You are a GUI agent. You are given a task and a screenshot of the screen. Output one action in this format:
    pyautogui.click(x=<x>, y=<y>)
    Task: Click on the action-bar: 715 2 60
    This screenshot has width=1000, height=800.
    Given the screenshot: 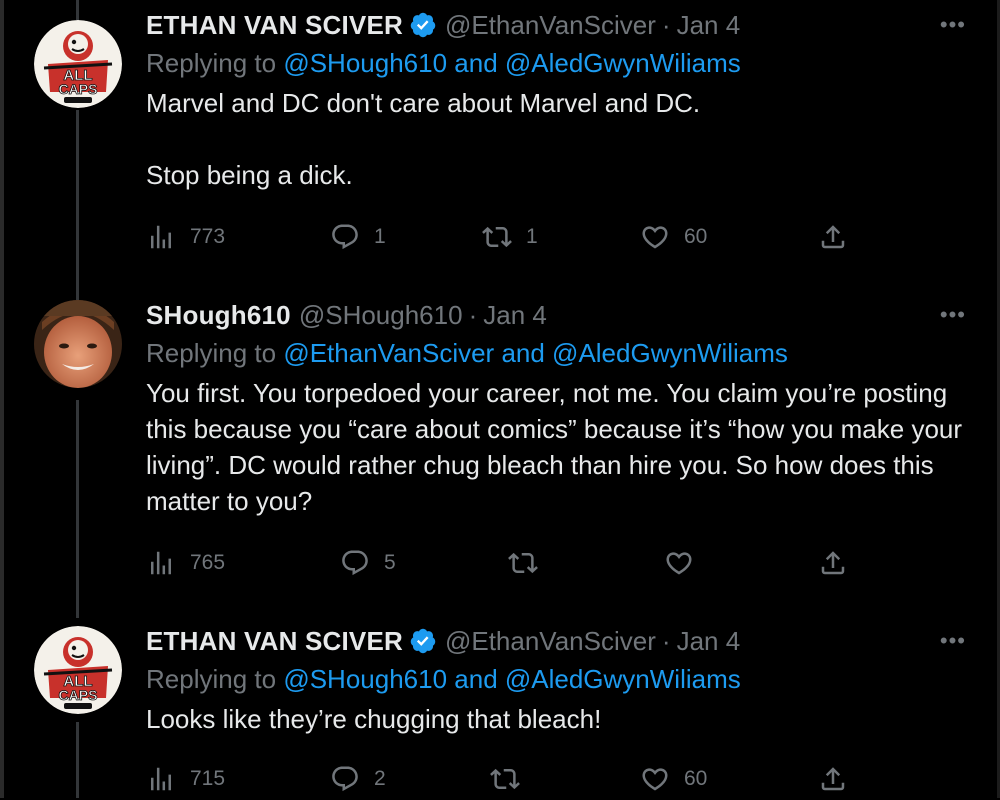 What is the action you would take?
    pyautogui.click(x=506, y=782)
    